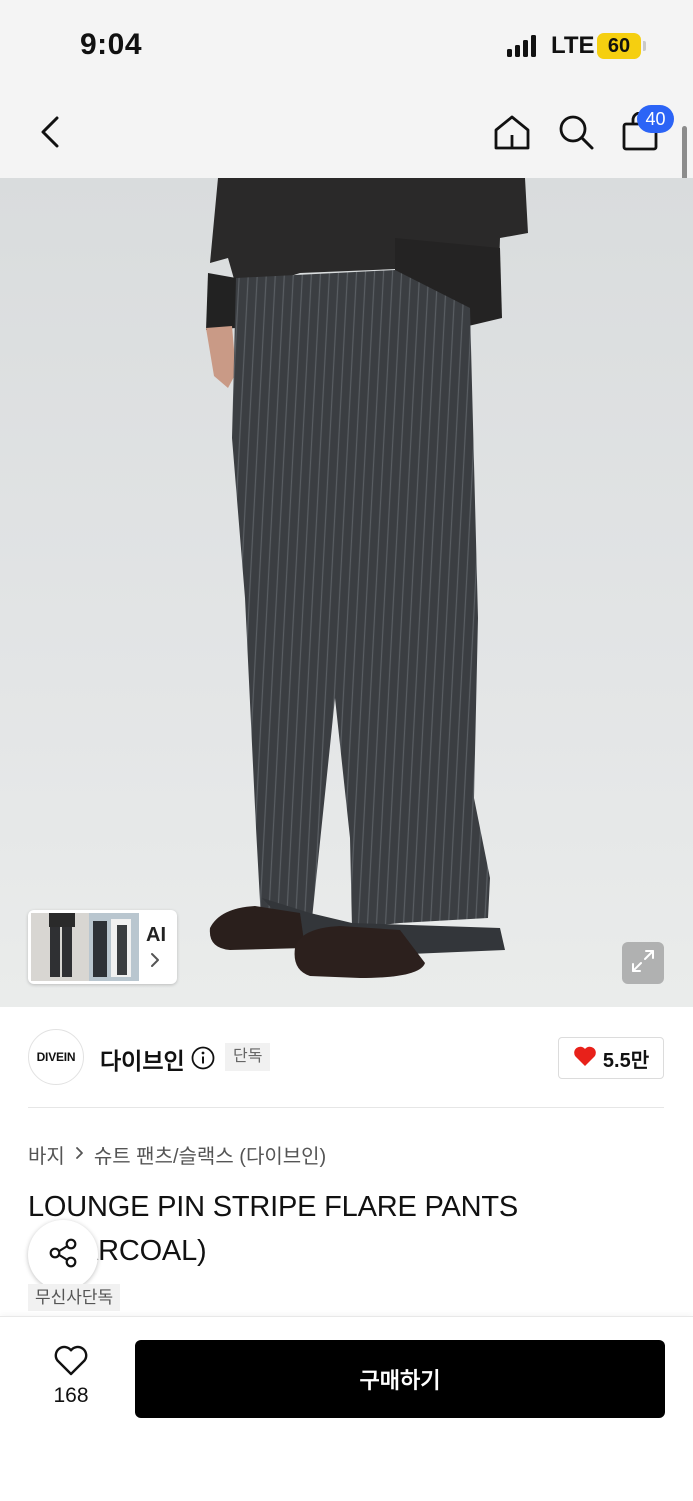 The height and width of the screenshot is (1501, 693). I want to click on battery-indicator: 60, so click(619, 46).